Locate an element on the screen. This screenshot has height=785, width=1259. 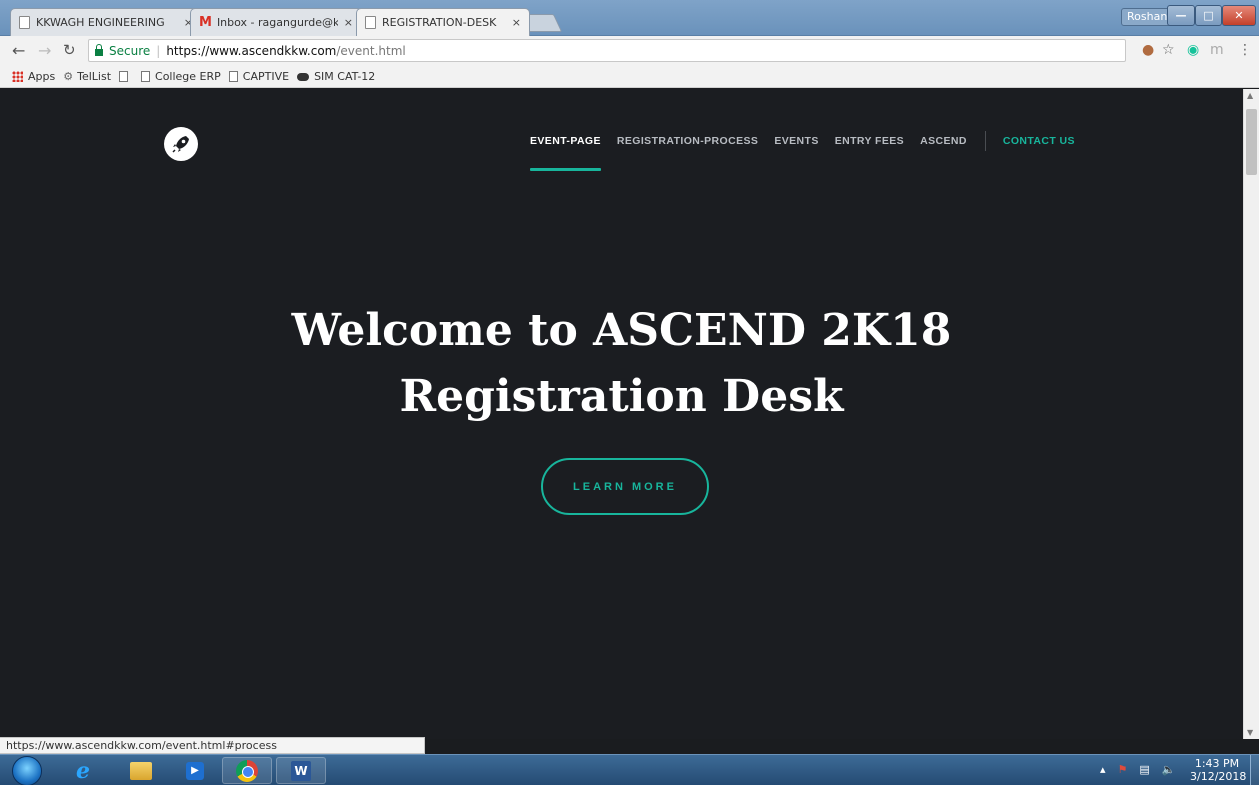
site-logo is located at coordinates (181, 144).